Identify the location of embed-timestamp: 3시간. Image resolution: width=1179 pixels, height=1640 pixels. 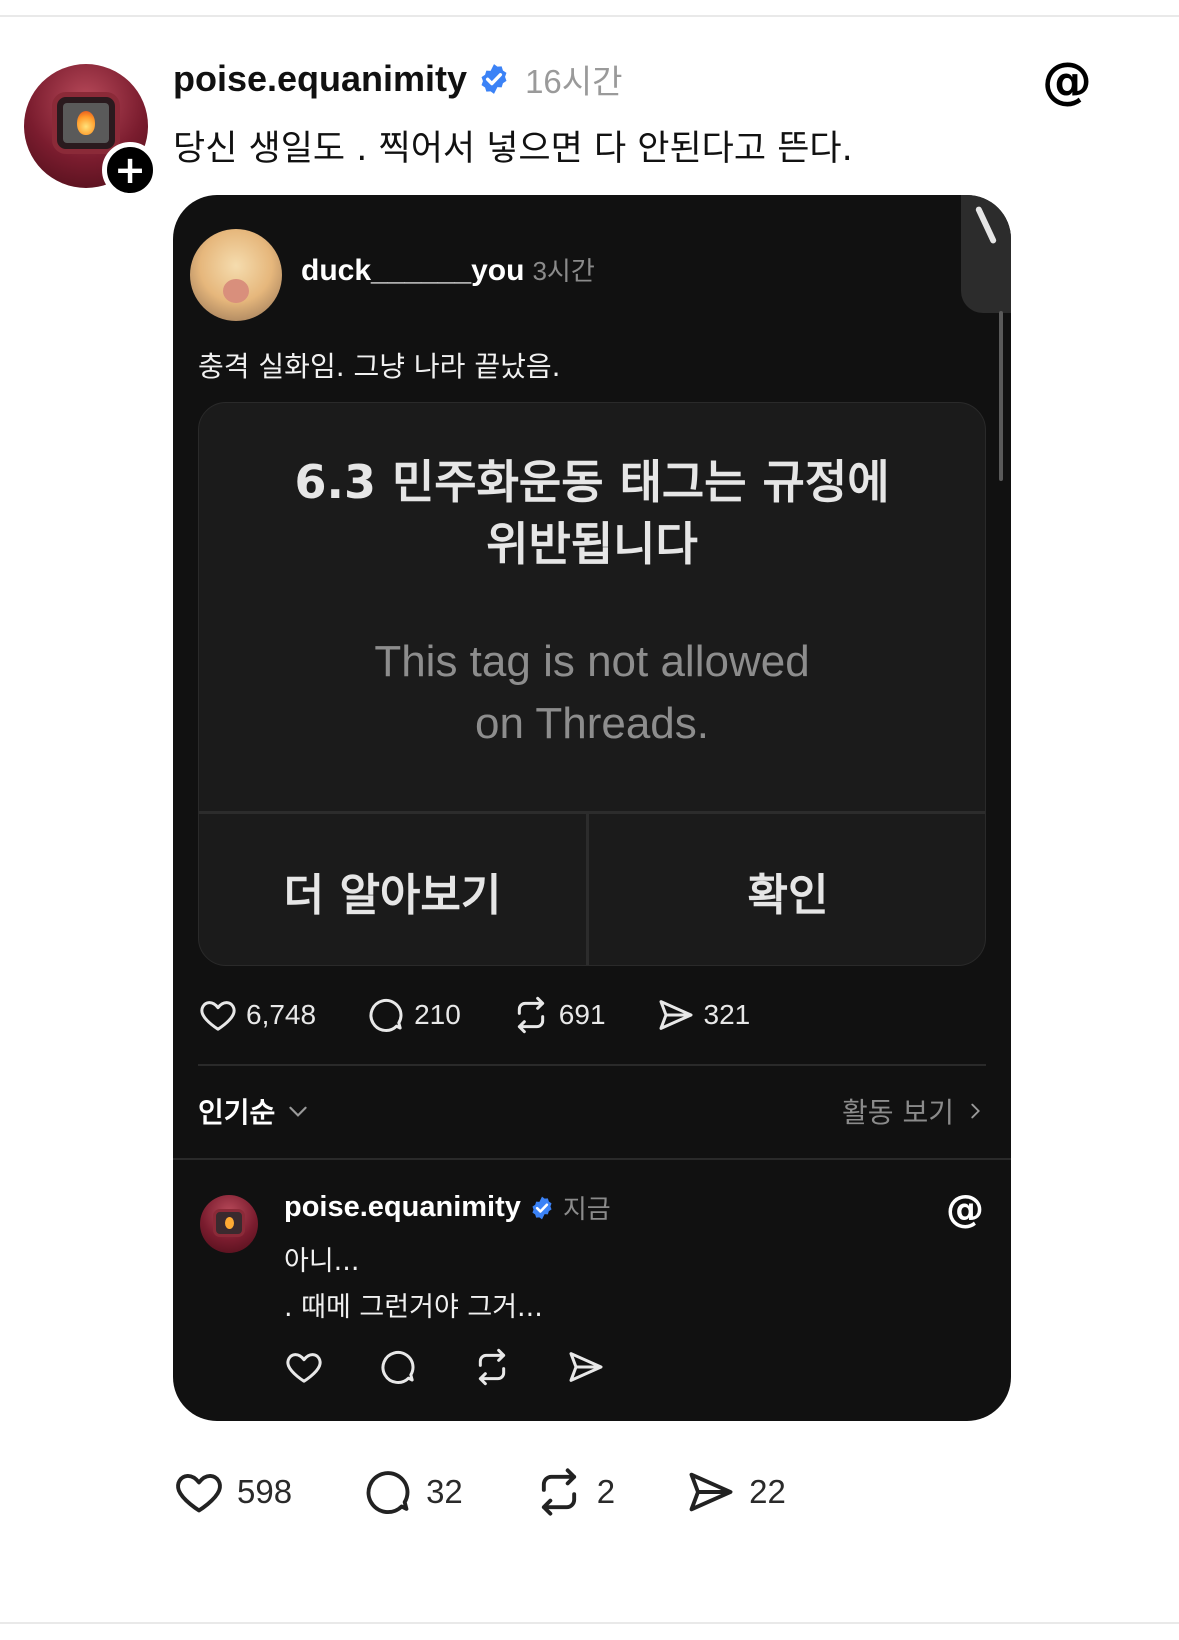
(563, 271).